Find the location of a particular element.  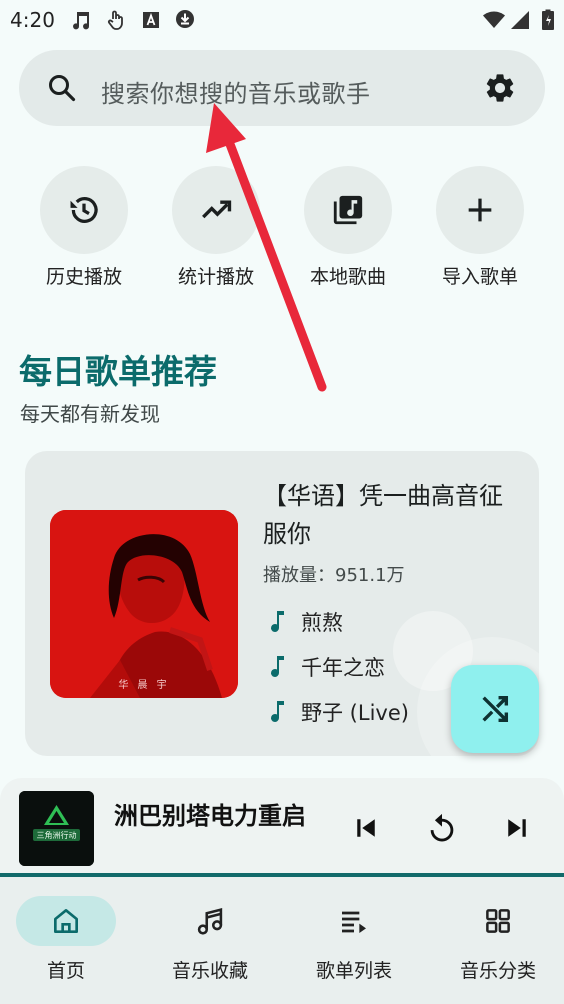

battery-icon is located at coordinates (549, 20).